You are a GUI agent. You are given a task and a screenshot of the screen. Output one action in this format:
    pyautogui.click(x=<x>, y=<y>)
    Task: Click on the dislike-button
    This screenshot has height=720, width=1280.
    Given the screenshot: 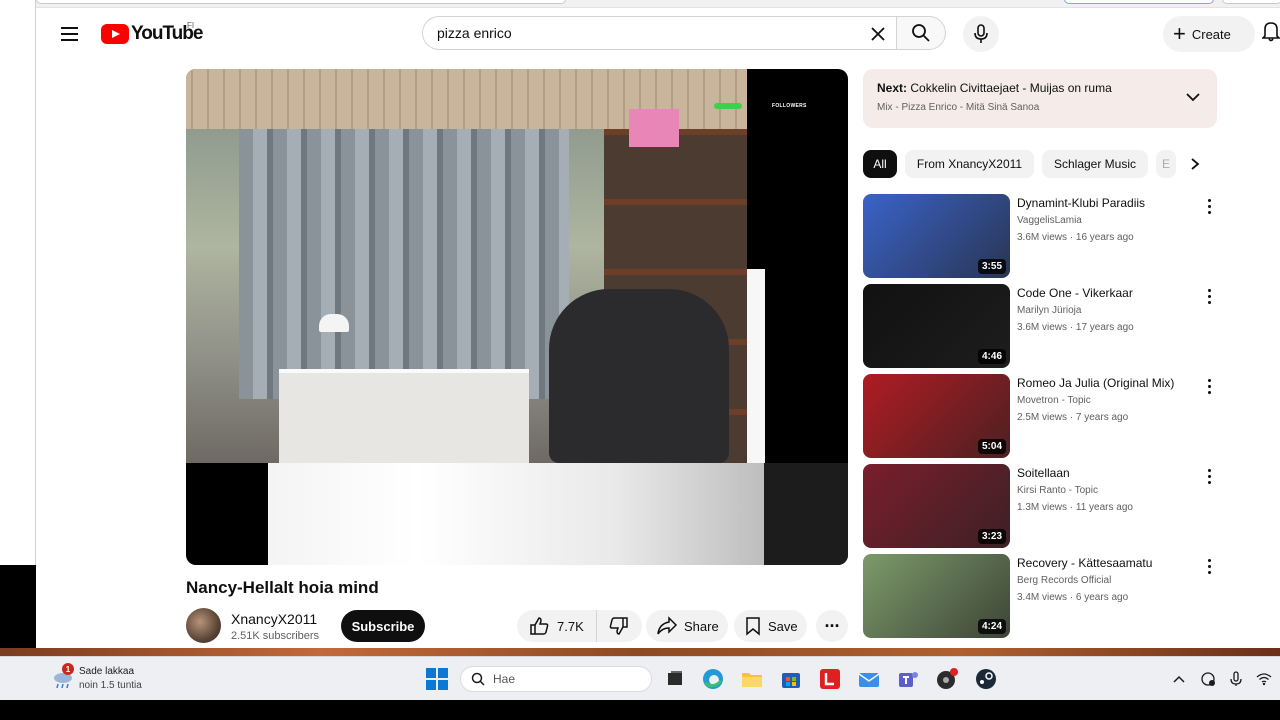 What is the action you would take?
    pyautogui.click(x=619, y=626)
    